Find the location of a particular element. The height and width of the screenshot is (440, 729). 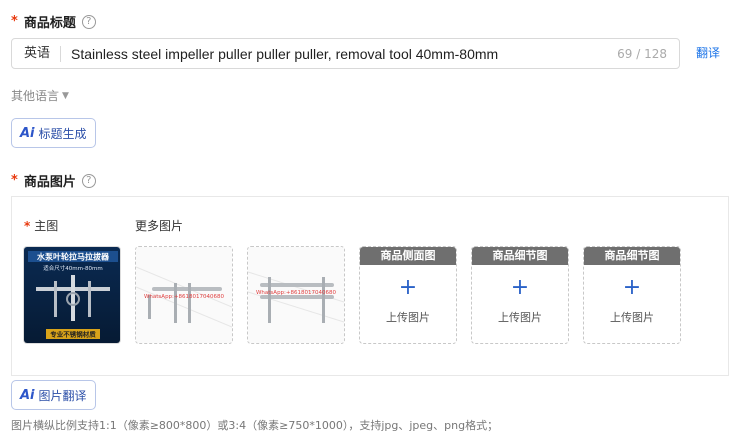

product-title-label-text: 商品标题 is located at coordinates (49, 23).